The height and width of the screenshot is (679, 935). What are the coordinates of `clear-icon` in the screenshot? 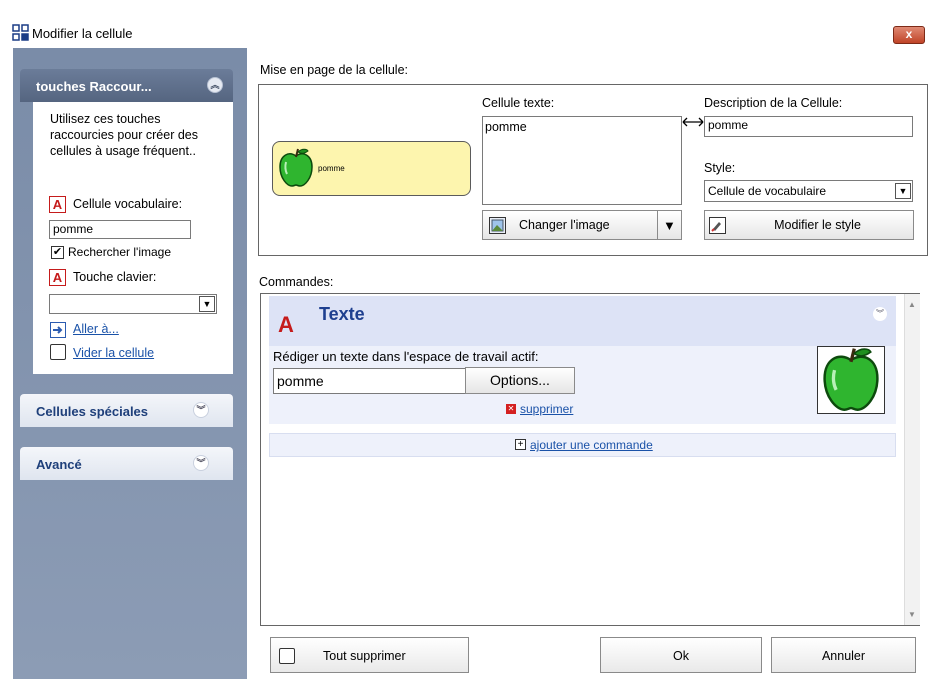 It's located at (287, 656).